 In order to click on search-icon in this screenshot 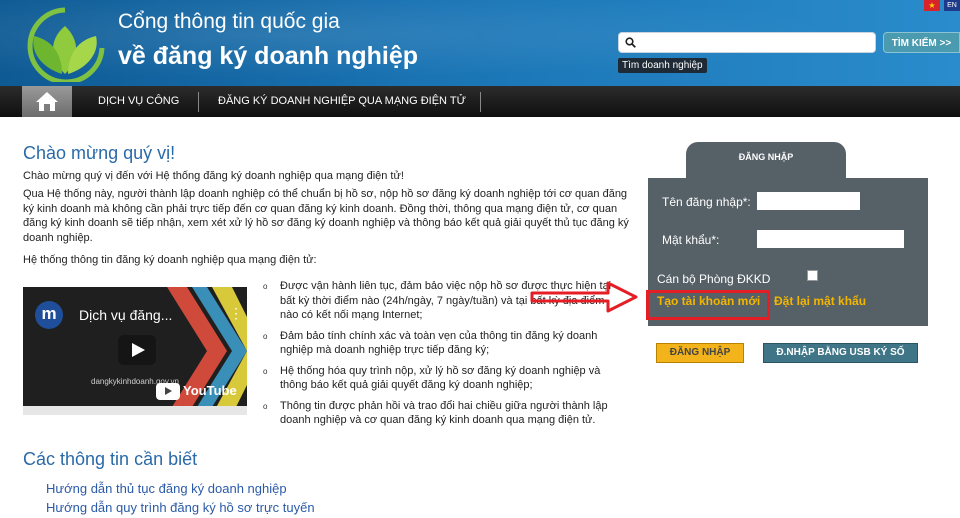, I will do `click(630, 42)`.